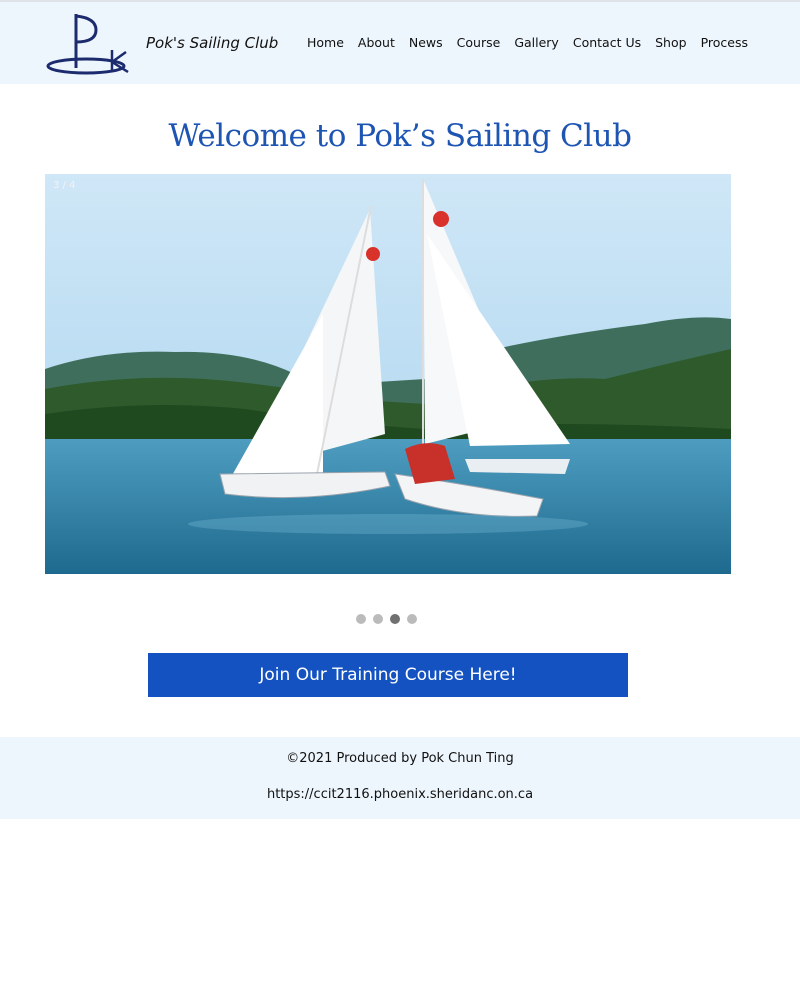  I want to click on nav-gallery: Gallery, so click(536, 42).